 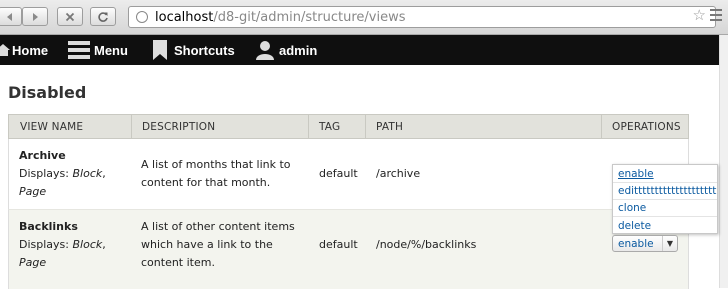 I want to click on page-scrollbar, so click(x=723, y=161).